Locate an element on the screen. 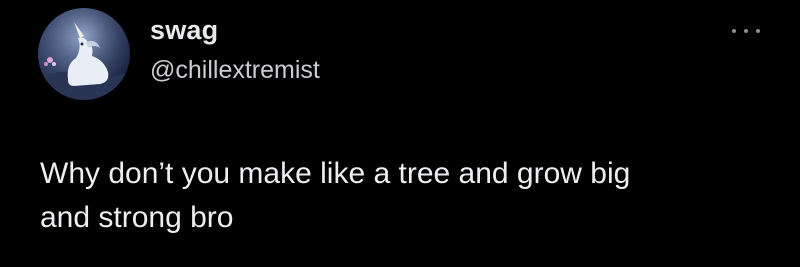 The image size is (800, 267). tweet-text-line: and strong bro is located at coordinates (137, 217).